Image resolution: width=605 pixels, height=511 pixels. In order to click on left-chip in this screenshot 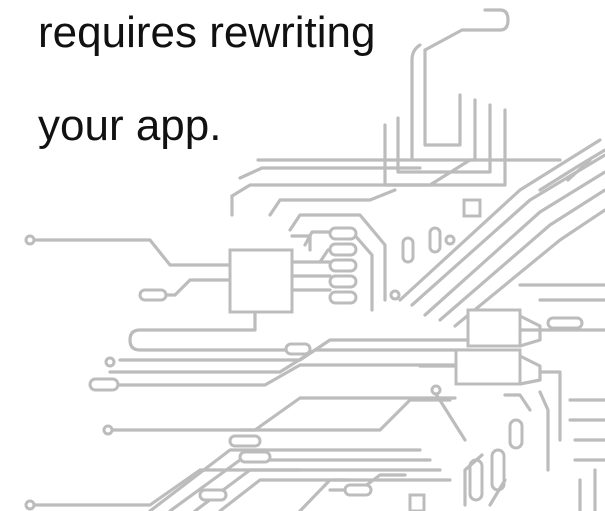, I will do `click(191, 291)`.